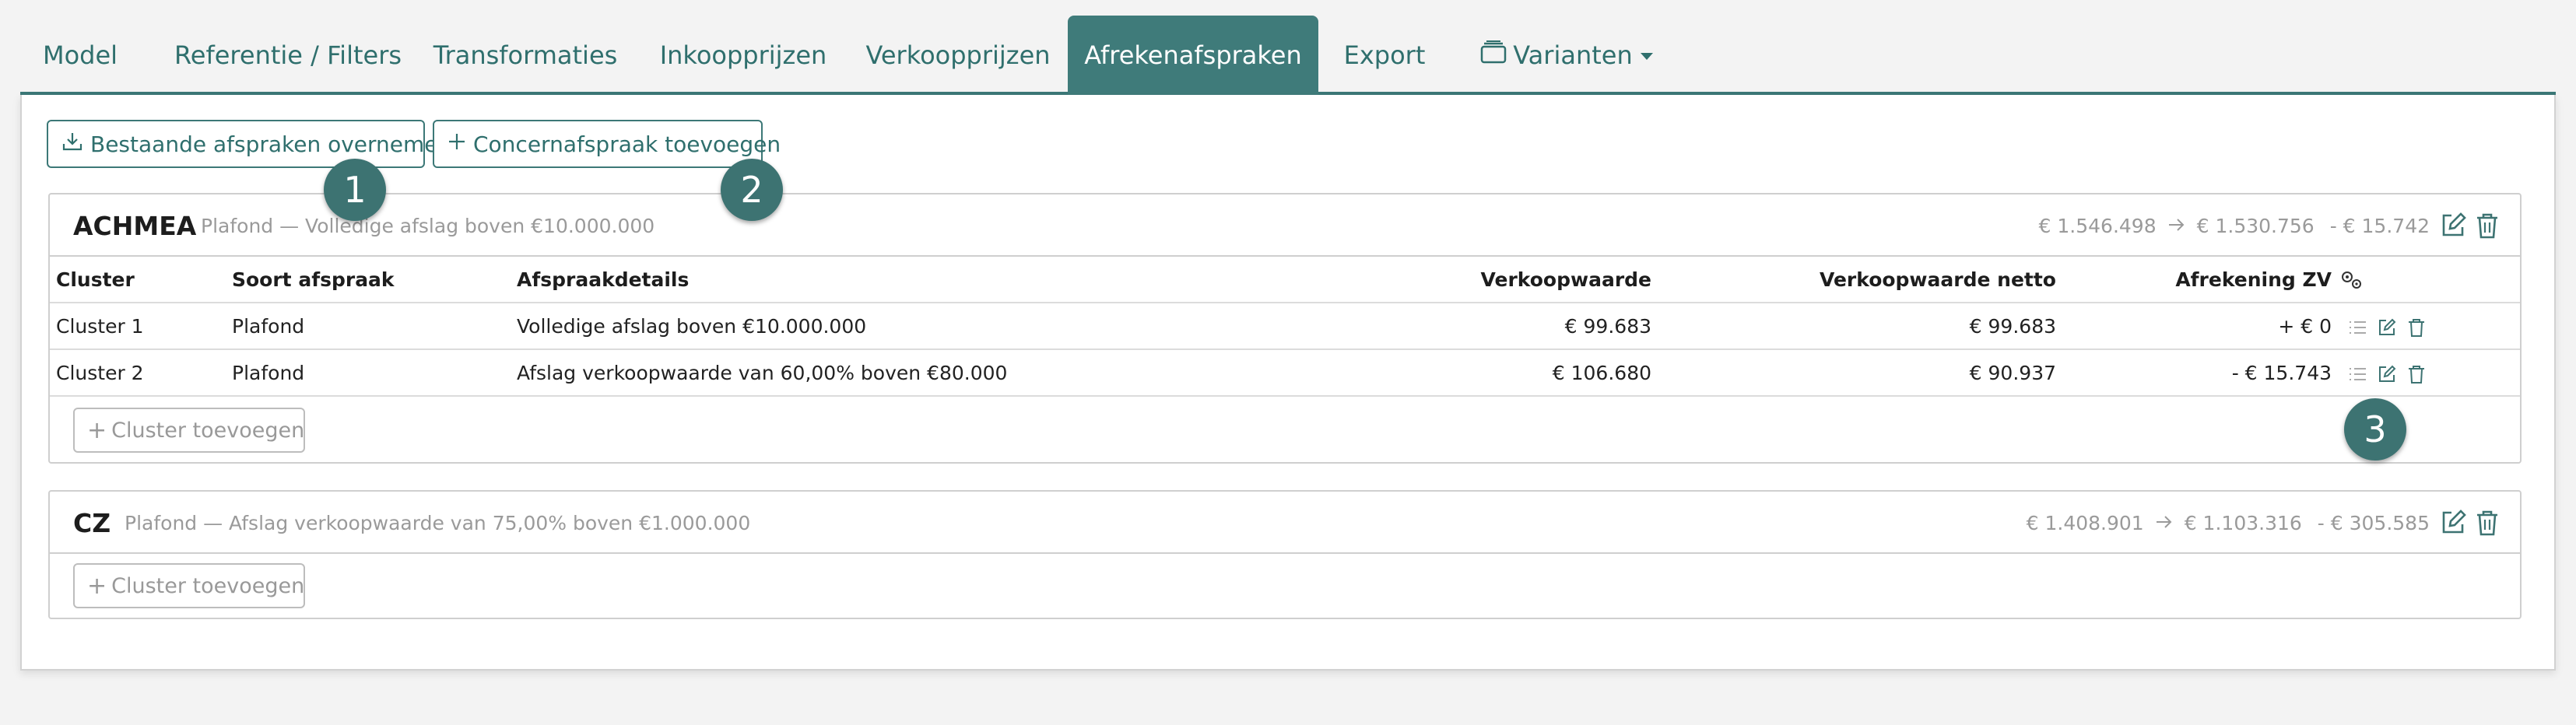 This screenshot has width=2576, height=725. What do you see at coordinates (2085, 522) in the screenshot?
I see `summary-from: € 1.408.901` at bounding box center [2085, 522].